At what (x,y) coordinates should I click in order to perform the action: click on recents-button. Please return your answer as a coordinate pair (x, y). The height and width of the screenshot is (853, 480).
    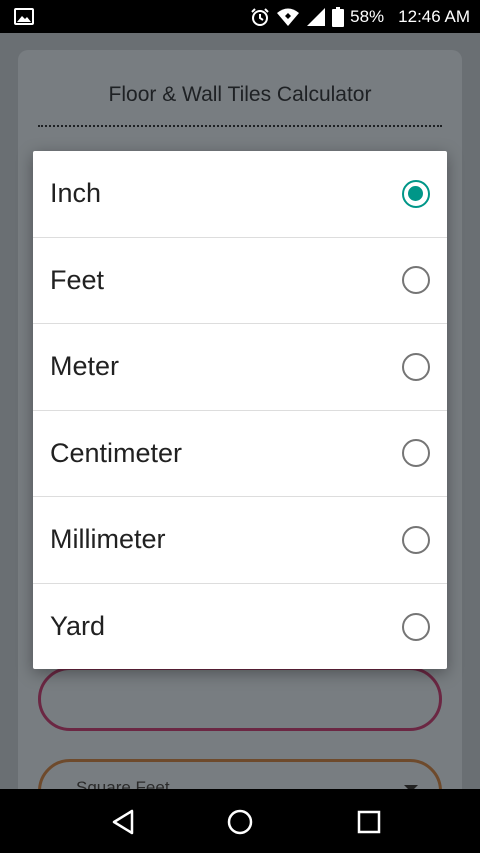
    Looking at the image, I should click on (369, 822).